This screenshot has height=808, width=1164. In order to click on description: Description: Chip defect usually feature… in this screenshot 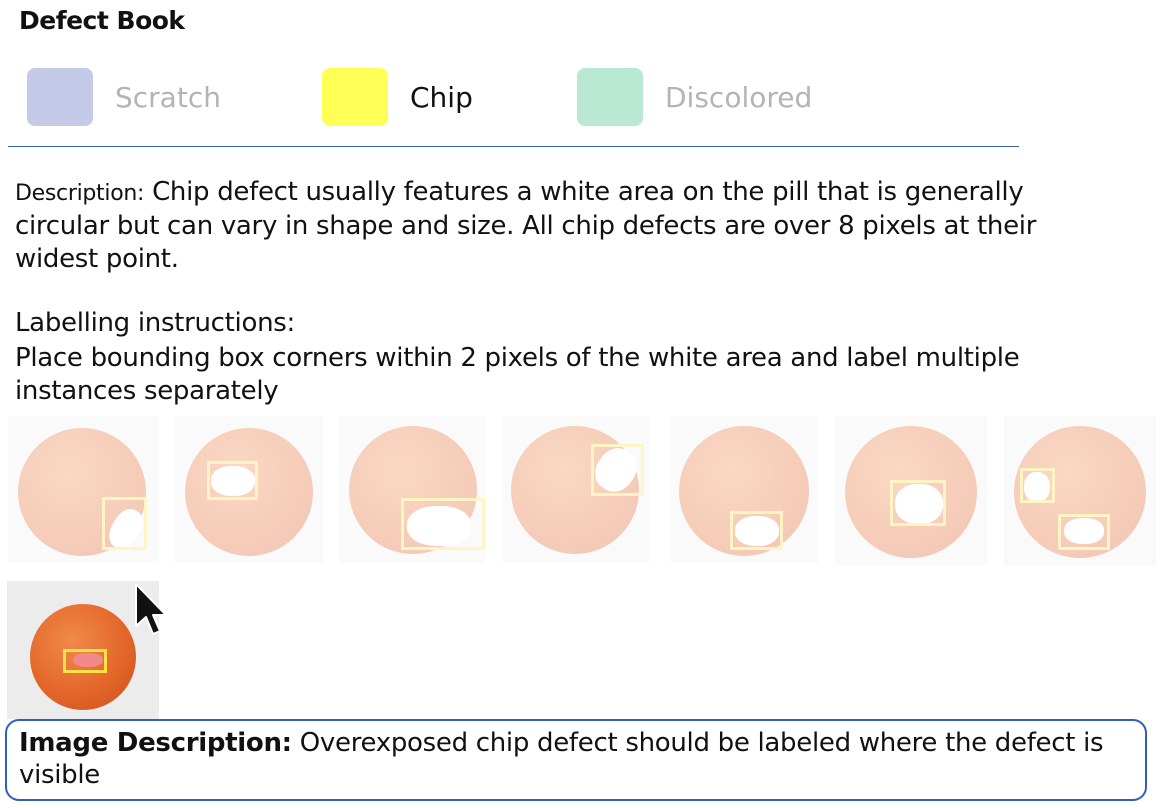, I will do `click(530, 226)`.